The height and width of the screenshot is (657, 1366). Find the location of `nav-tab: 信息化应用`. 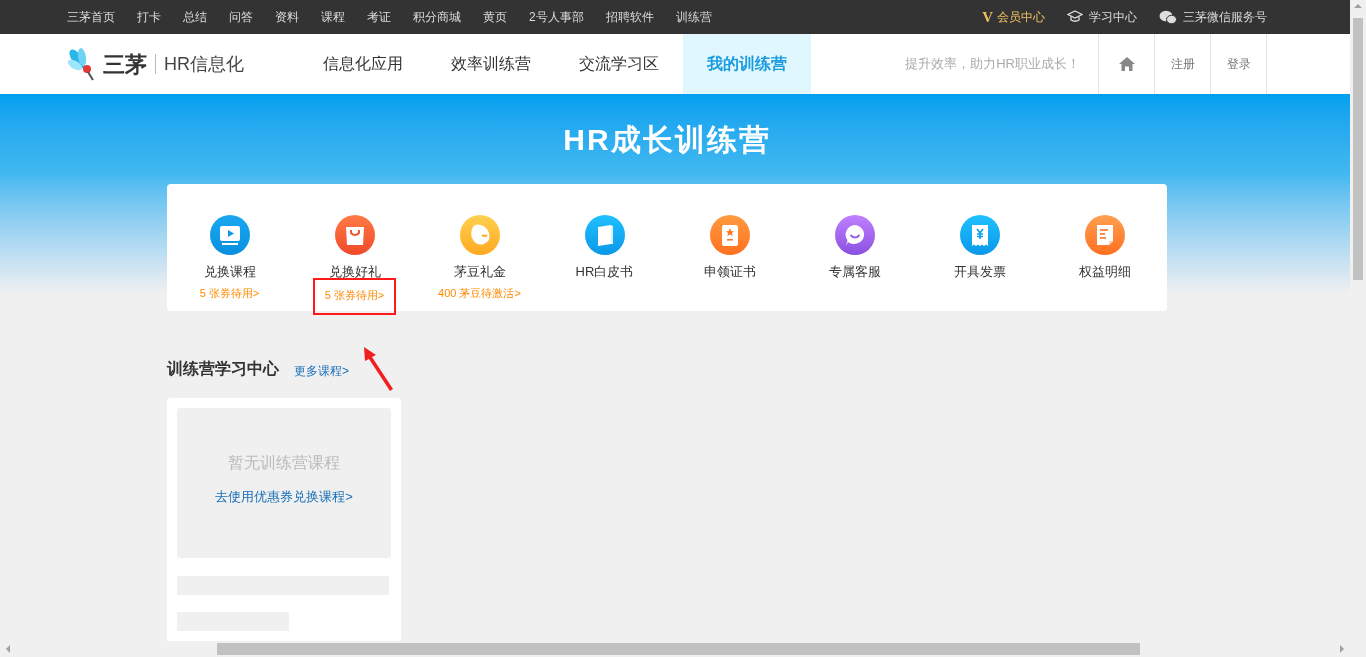

nav-tab: 信息化应用 is located at coordinates (363, 64).